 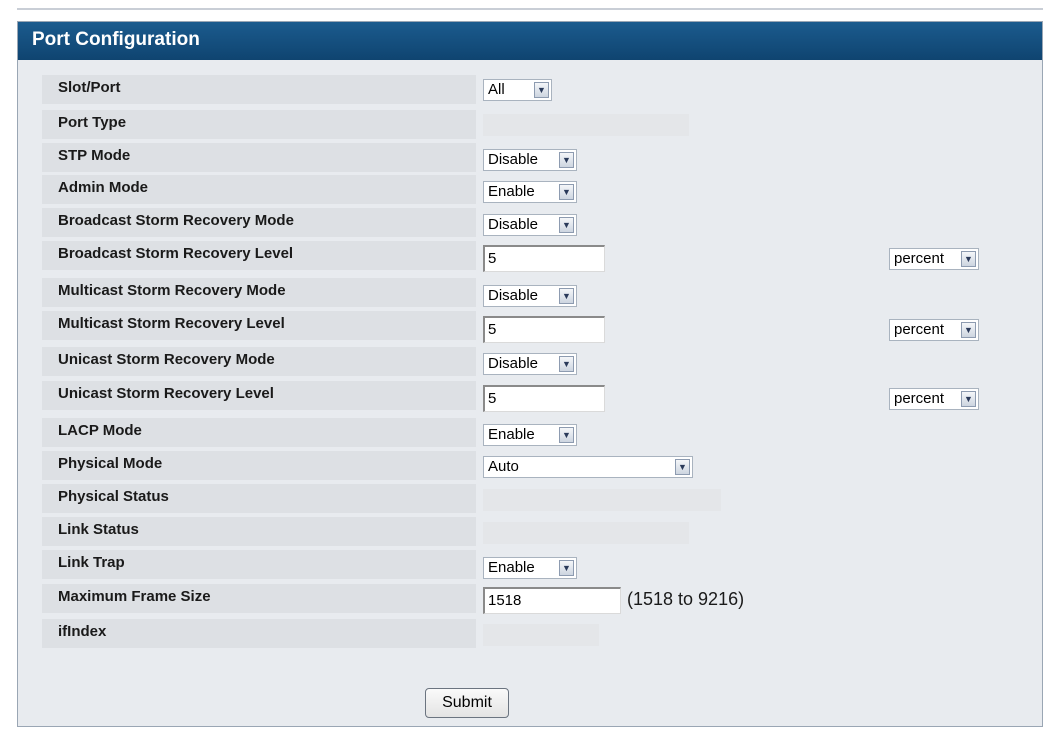 What do you see at coordinates (511, 434) in the screenshot?
I see `lacp-mode-value: Enable` at bounding box center [511, 434].